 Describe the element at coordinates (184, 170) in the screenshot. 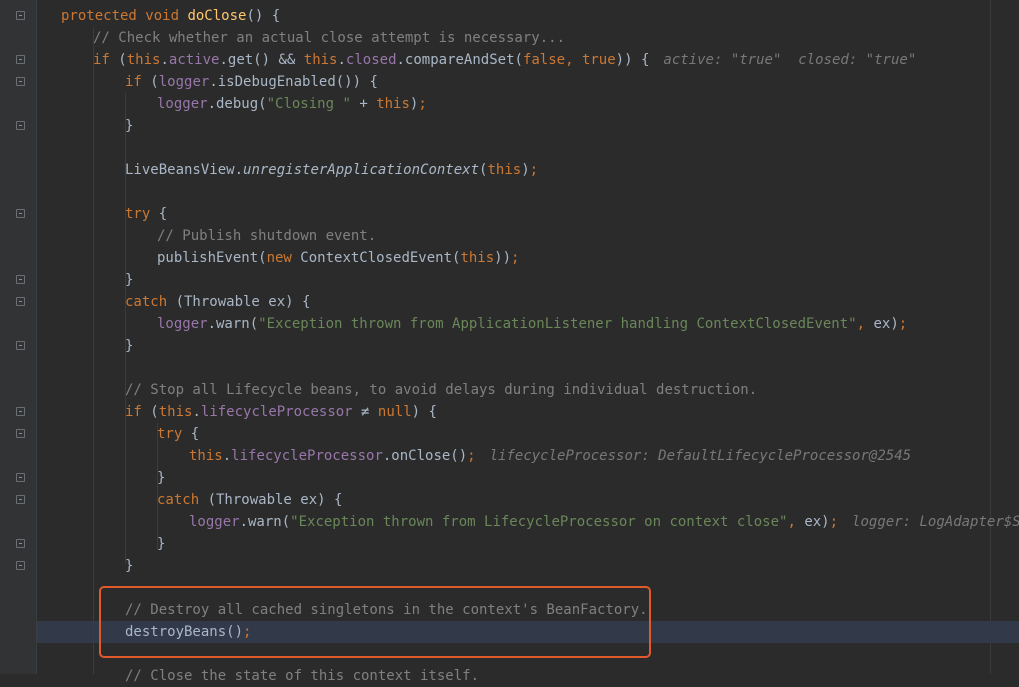

I see `code-token: LiveBeansView.` at that location.